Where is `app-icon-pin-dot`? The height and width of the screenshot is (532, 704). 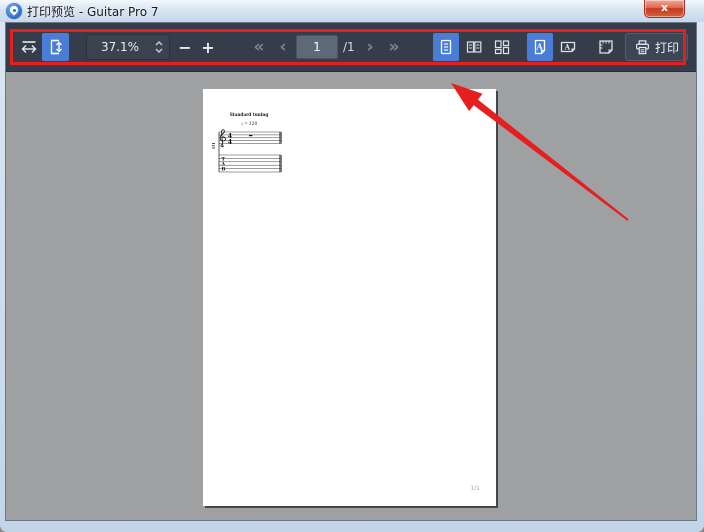
app-icon-pin-dot is located at coordinates (14, 10).